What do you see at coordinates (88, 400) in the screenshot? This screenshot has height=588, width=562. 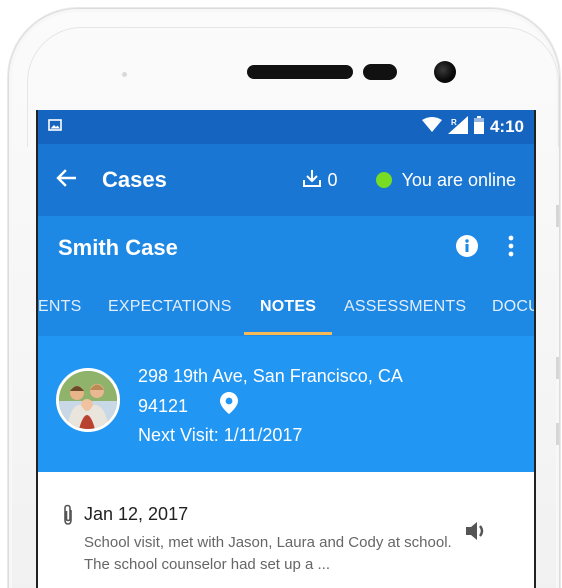 I see `family-avatar` at bounding box center [88, 400].